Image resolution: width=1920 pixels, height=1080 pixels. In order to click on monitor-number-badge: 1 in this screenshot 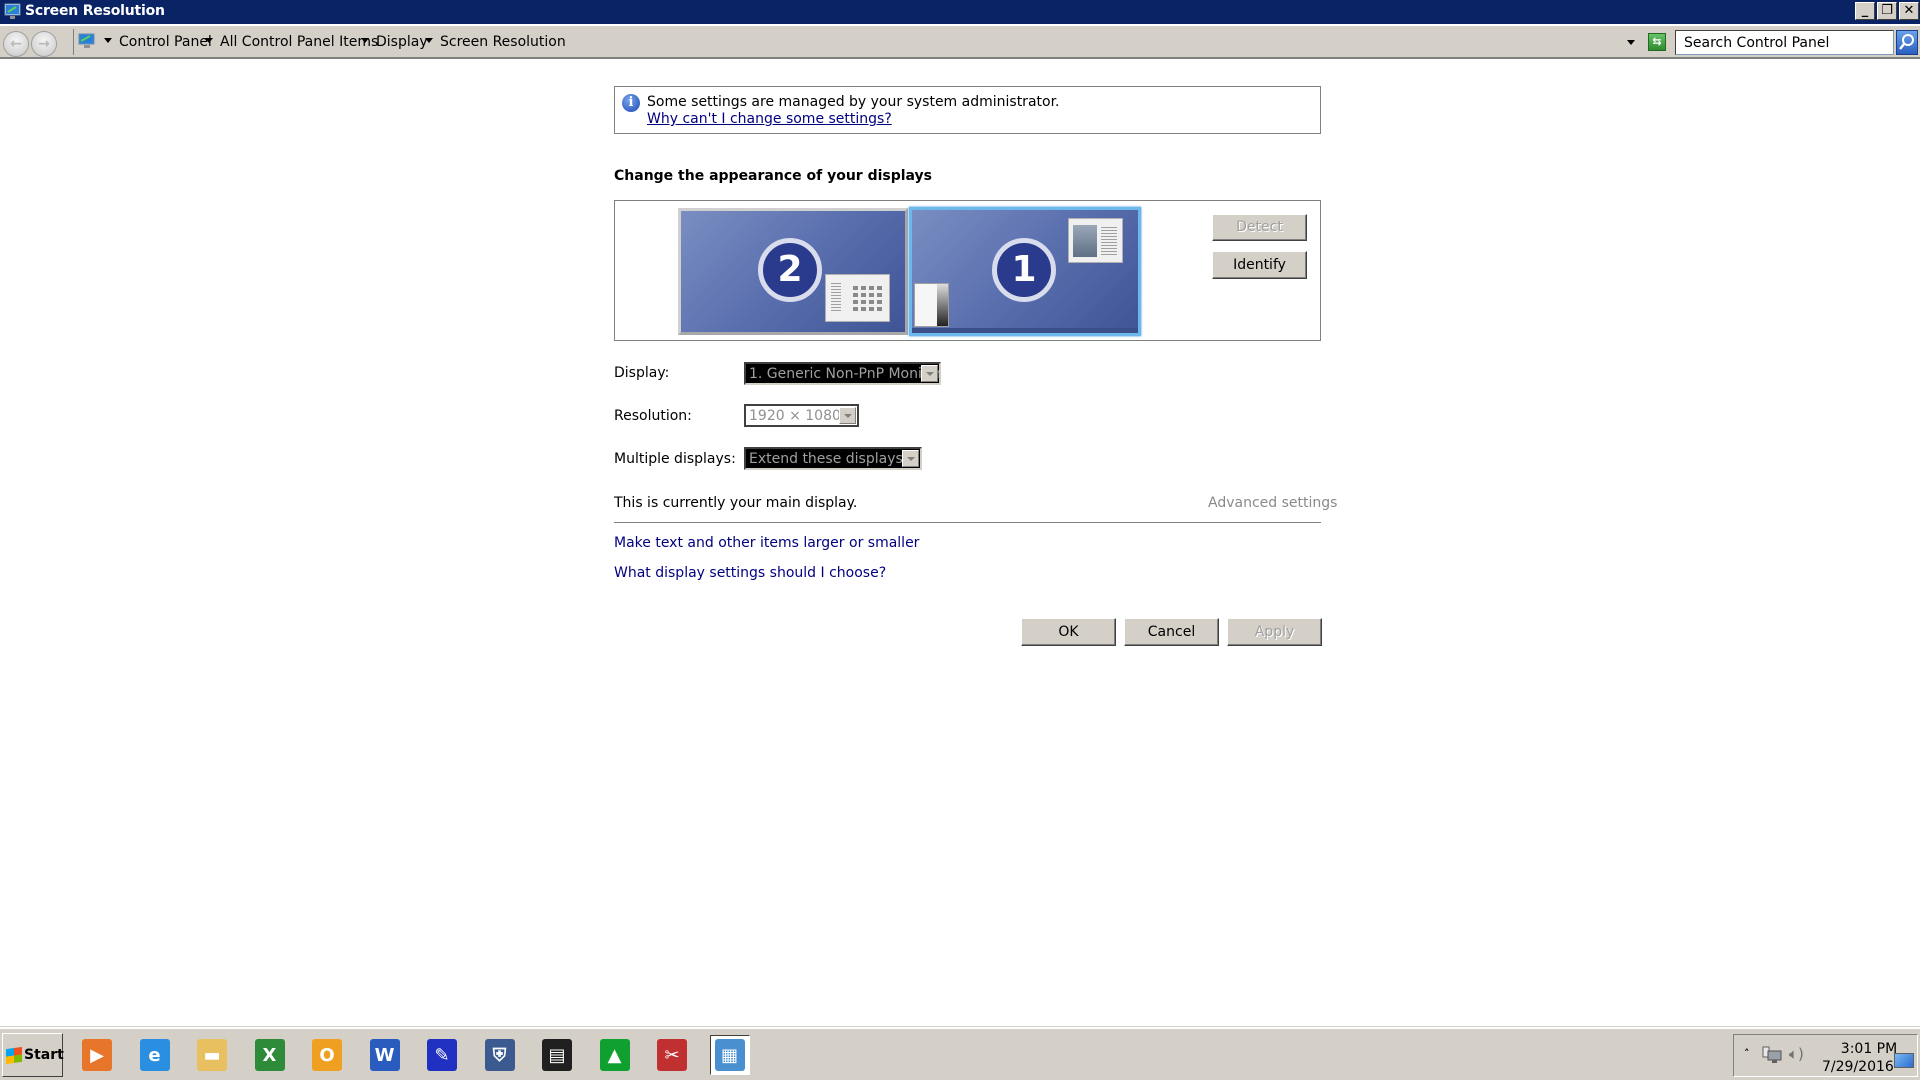, I will do `click(1024, 270)`.